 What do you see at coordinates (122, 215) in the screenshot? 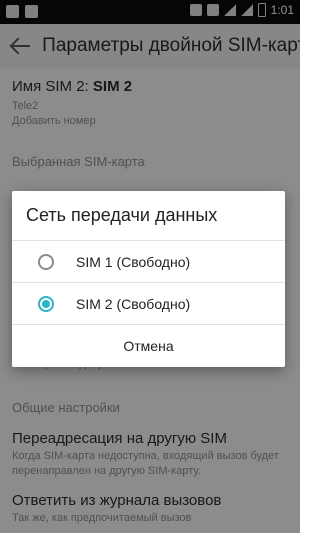
I see `dialog-title: Сеть передачи данных` at bounding box center [122, 215].